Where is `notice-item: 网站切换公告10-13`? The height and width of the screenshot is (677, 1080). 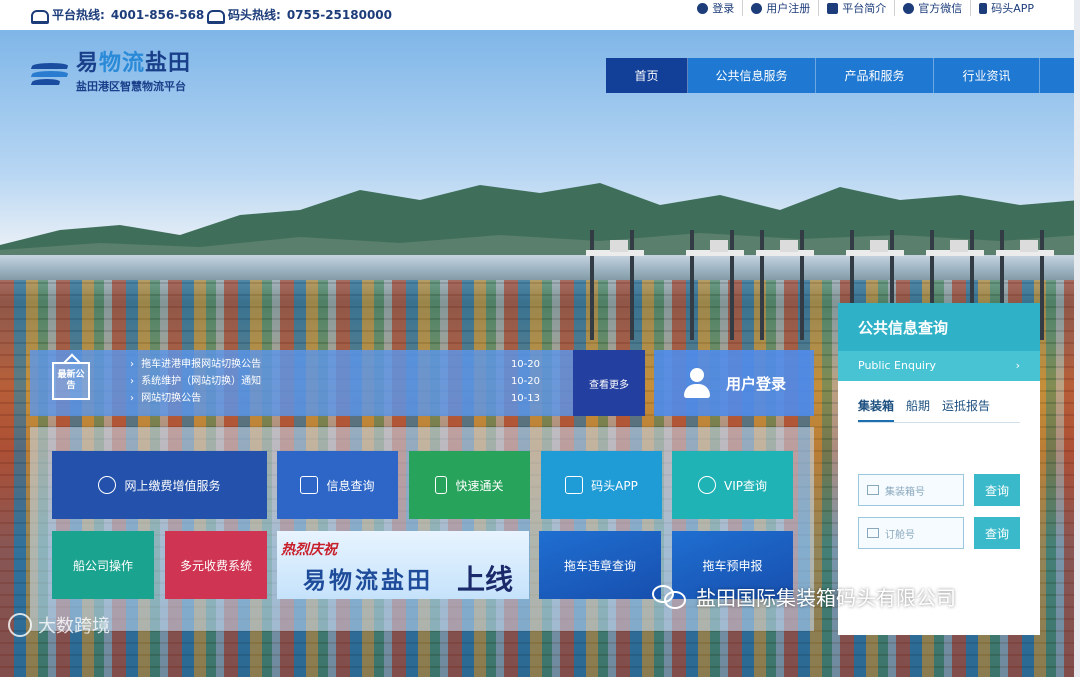
notice-item: 网站切换公告10-13 is located at coordinates (350, 398).